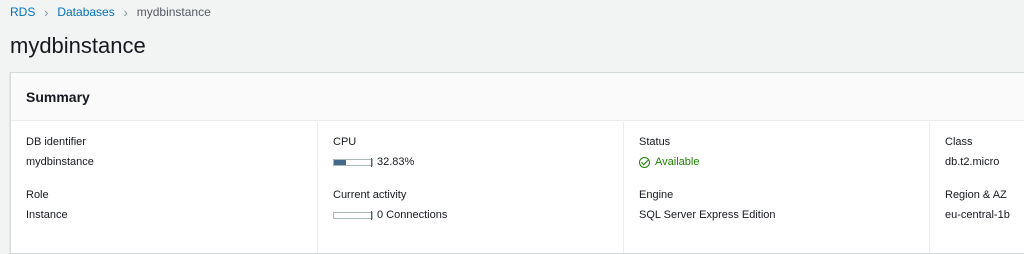 The width and height of the screenshot is (1024, 254). Describe the element at coordinates (396, 162) in the screenshot. I see `cpu-value: 32.83%` at that location.